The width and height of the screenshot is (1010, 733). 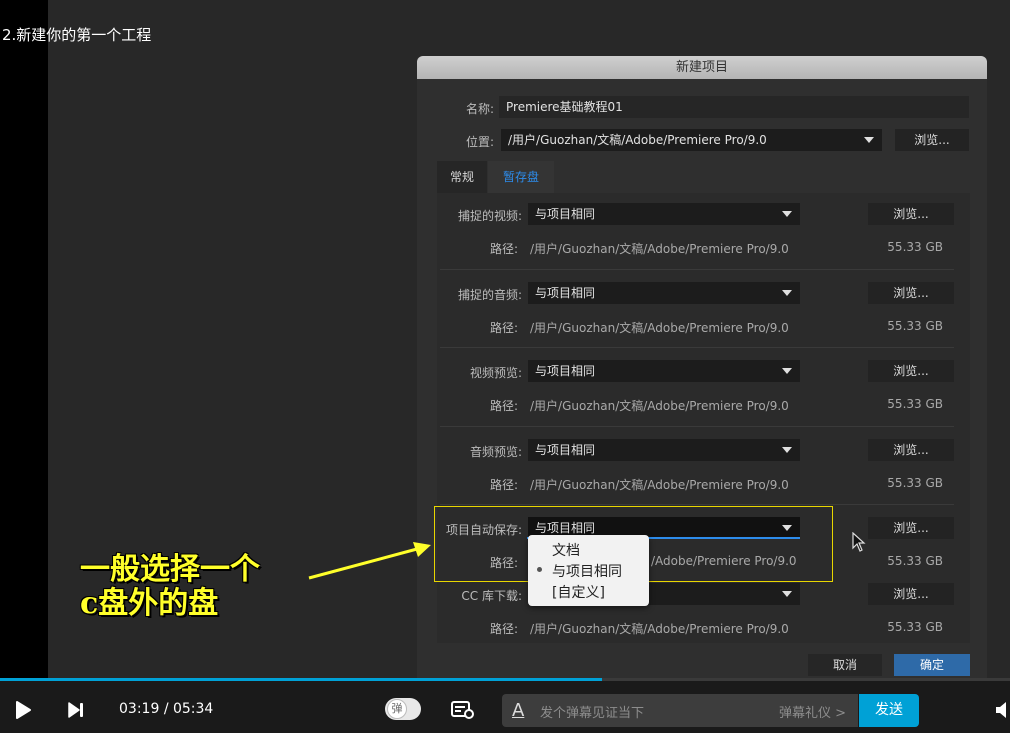 I want to click on video-preview-size: 55.33 GB, so click(x=915, y=404).